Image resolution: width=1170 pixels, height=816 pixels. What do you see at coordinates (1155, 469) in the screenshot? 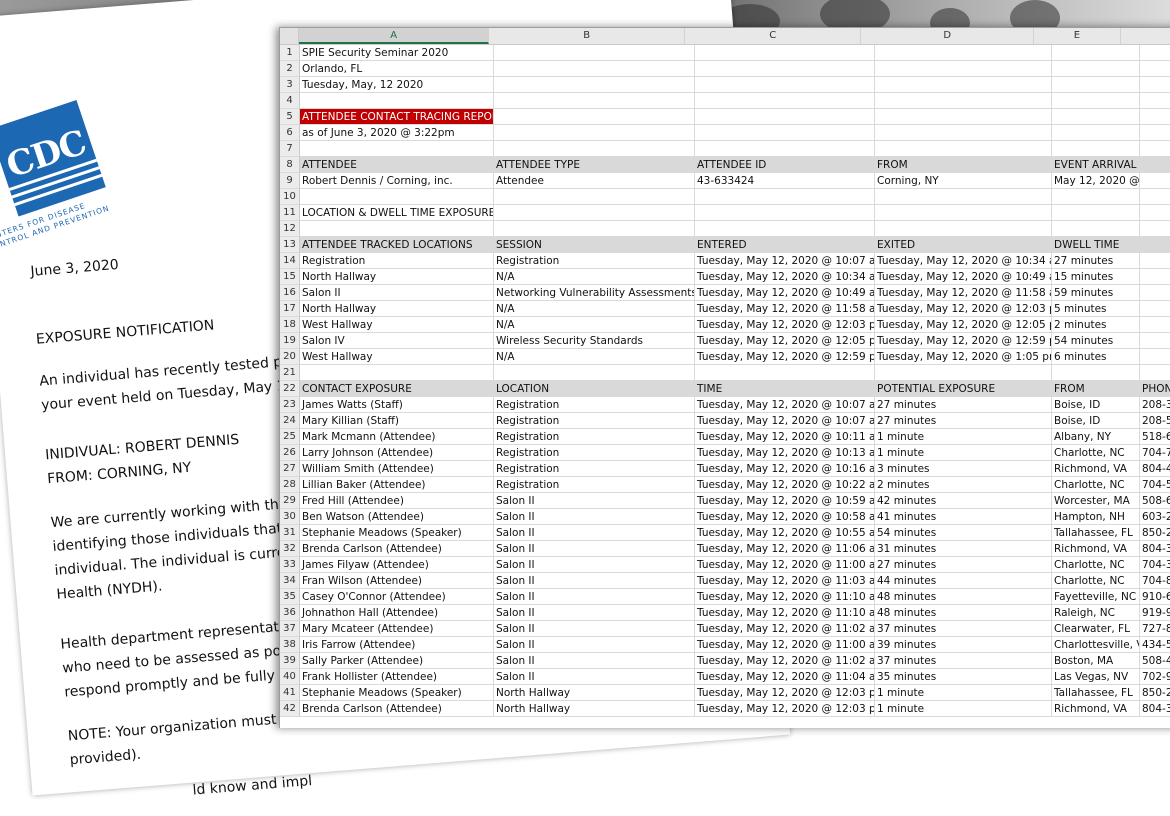
I see `table-cell: 804-4` at bounding box center [1155, 469].